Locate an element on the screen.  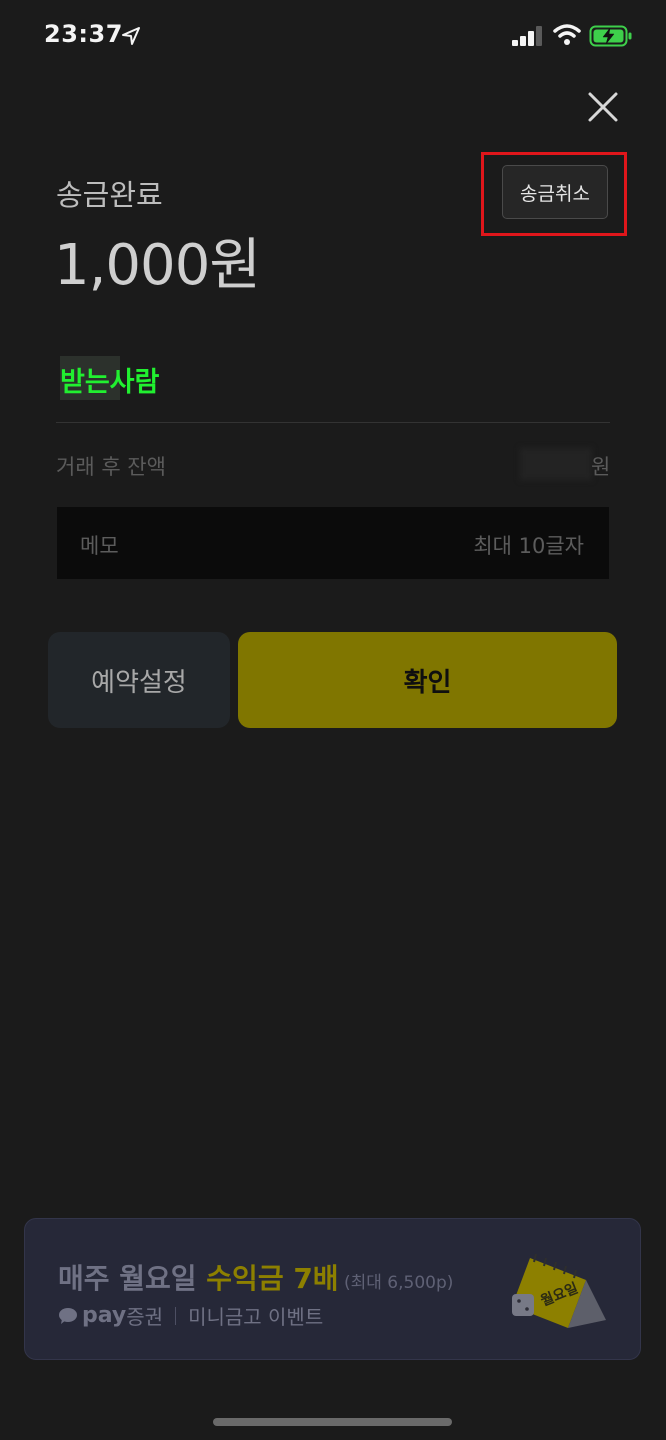
close-icon is located at coordinates (603, 107).